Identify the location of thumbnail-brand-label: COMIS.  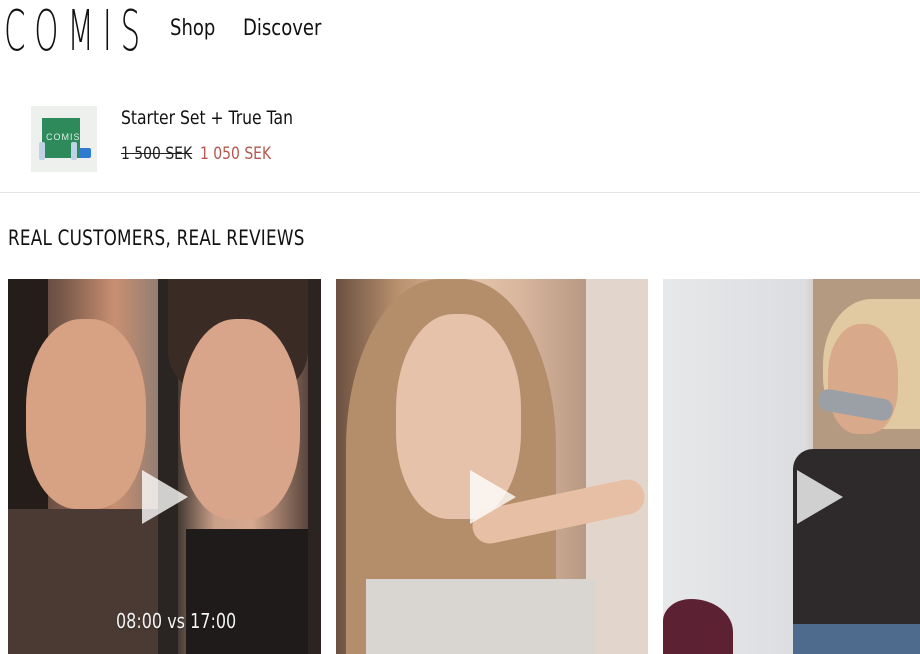
(63, 137).